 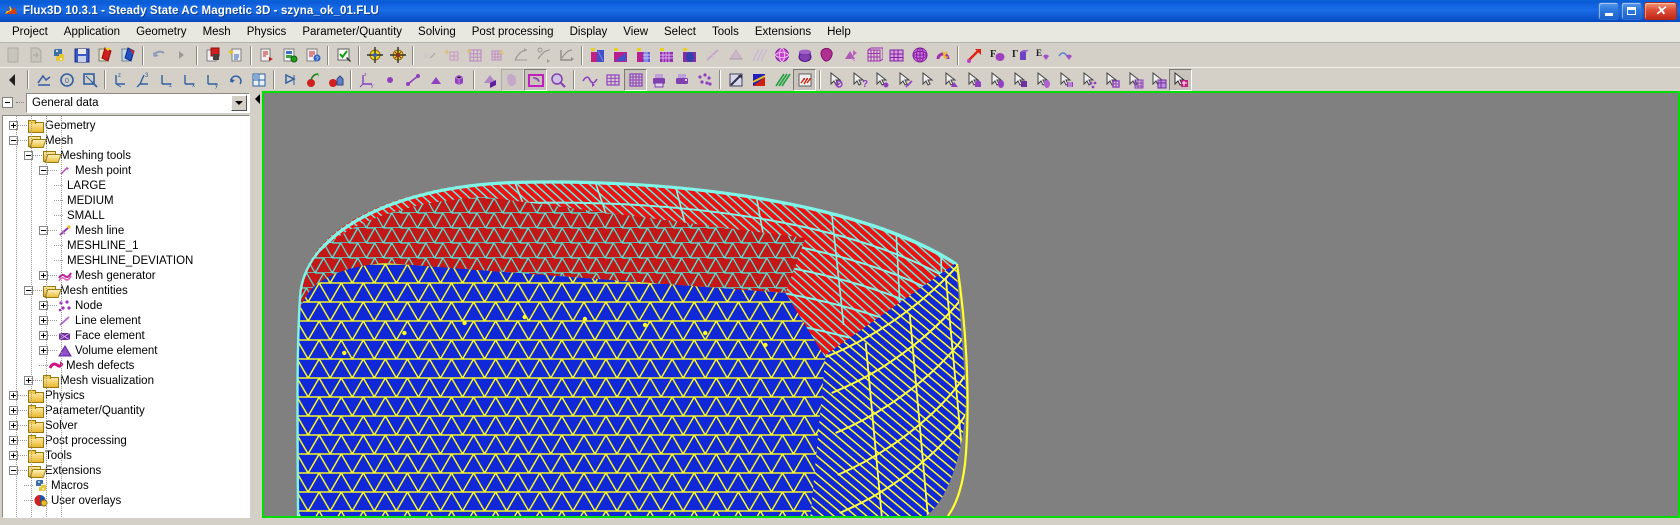 I want to click on select-elem-icon, so click(x=1111, y=80).